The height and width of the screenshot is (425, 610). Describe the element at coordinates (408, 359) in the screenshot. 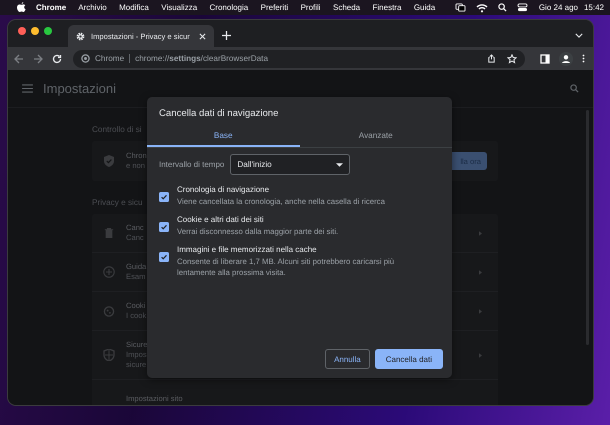

I see `clear-data-button: Cancella dati` at that location.